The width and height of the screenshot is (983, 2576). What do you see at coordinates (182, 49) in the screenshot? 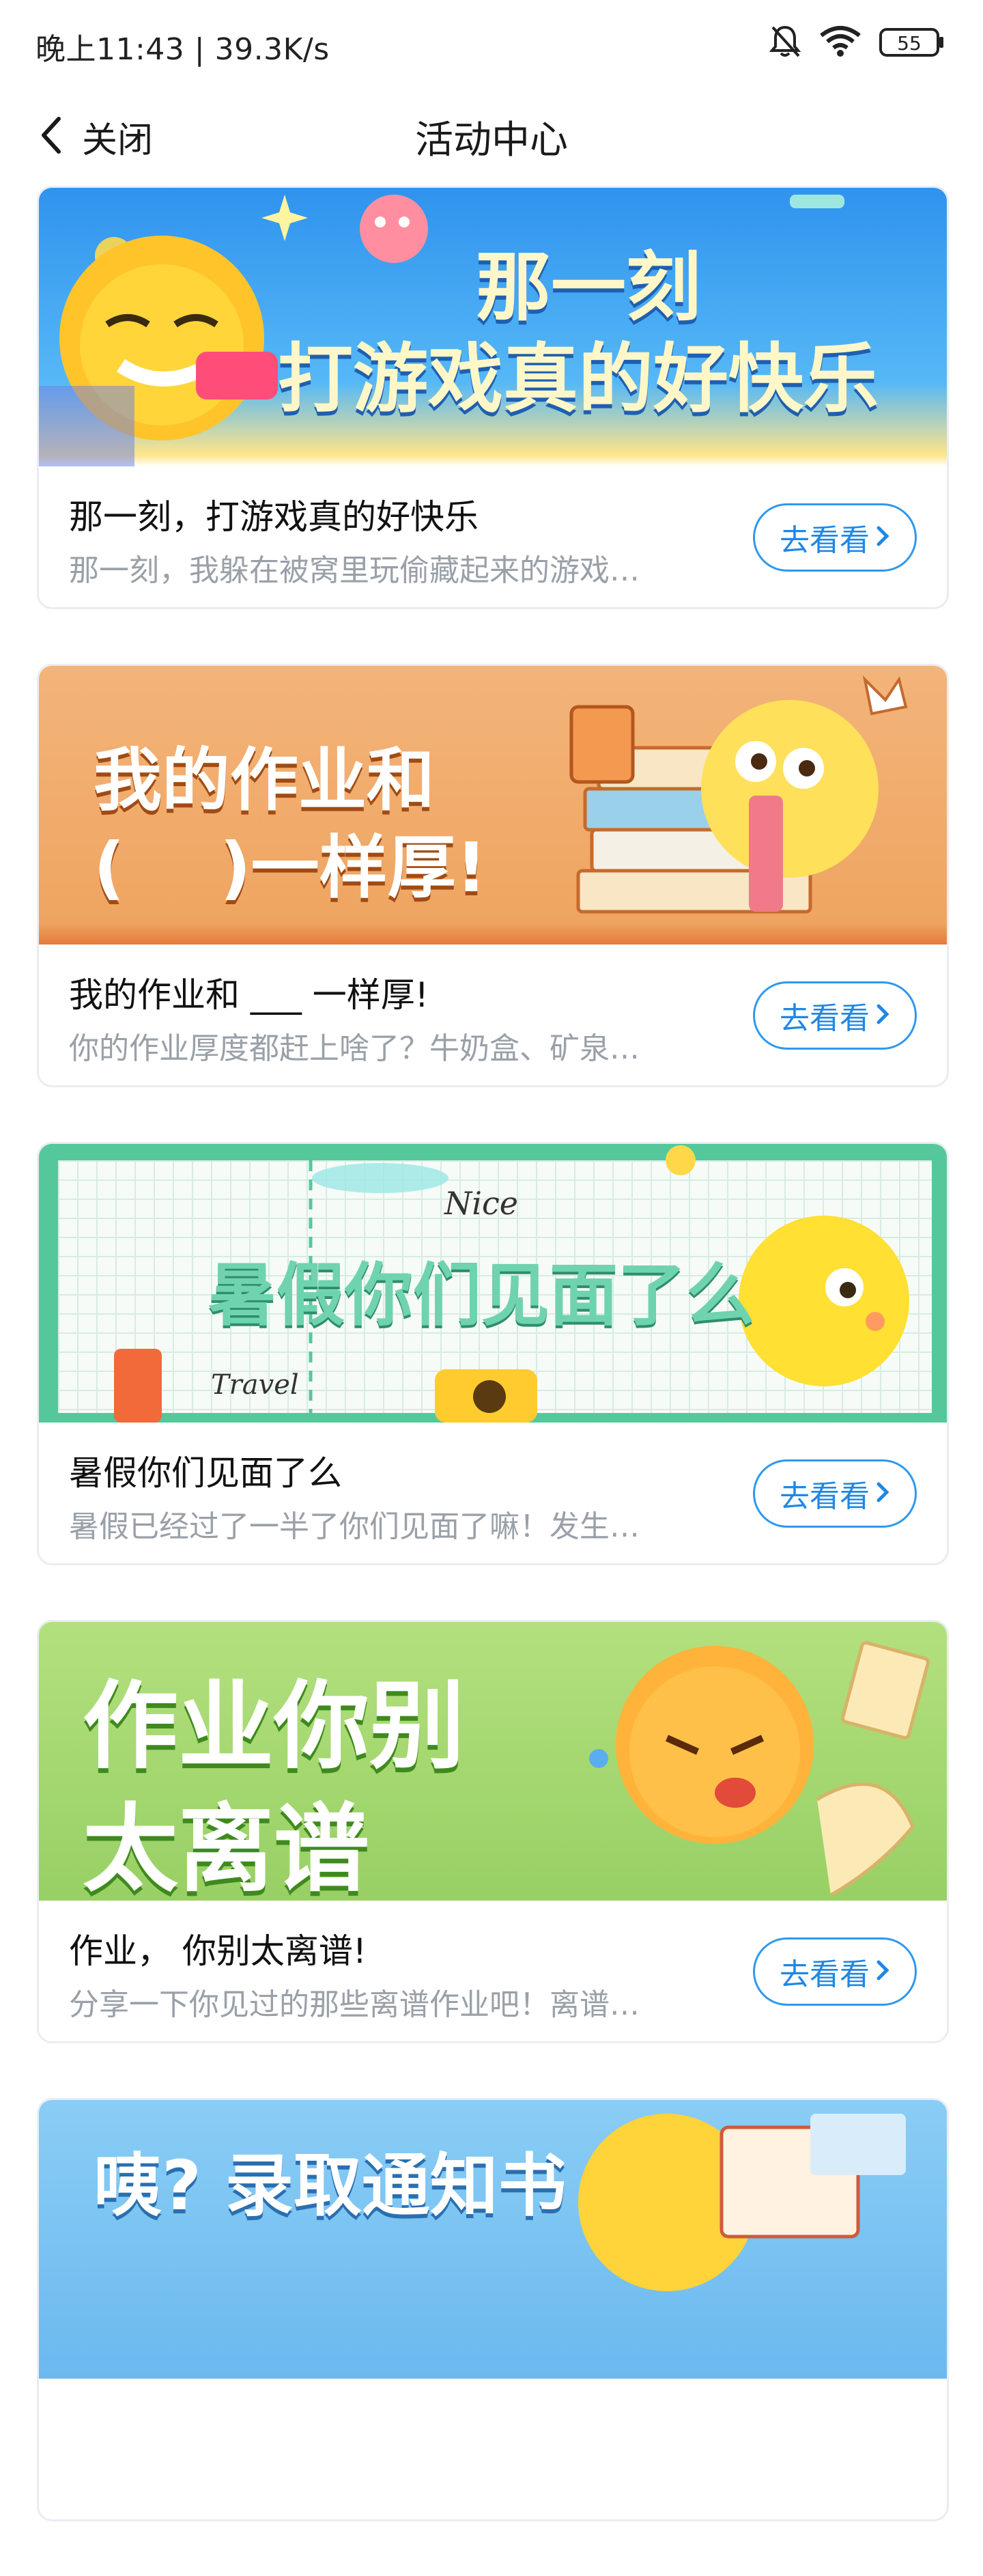
I see `status-time-speed: 晚上11:43 | 39.3K/s` at bounding box center [182, 49].